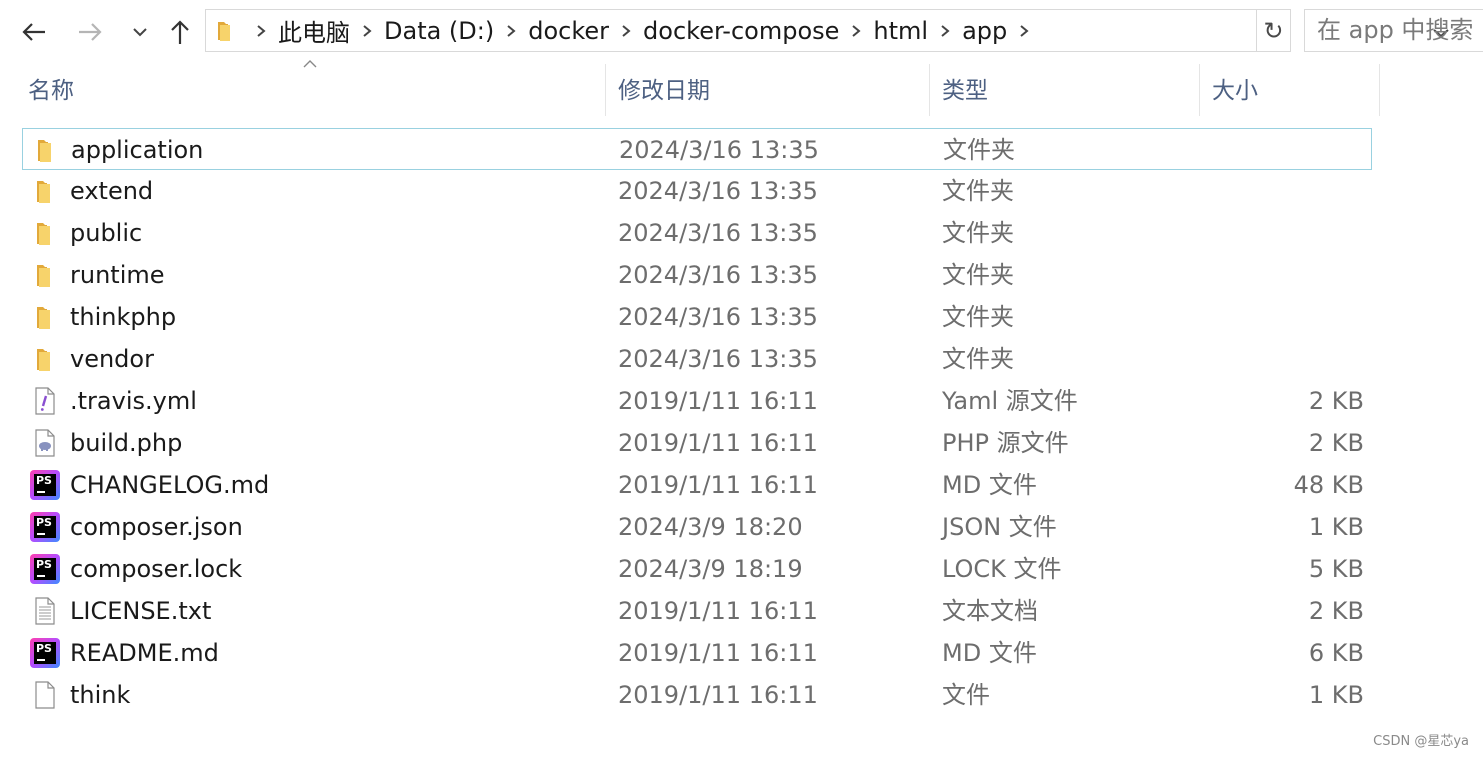  I want to click on file-name: vendor, so click(112, 359).